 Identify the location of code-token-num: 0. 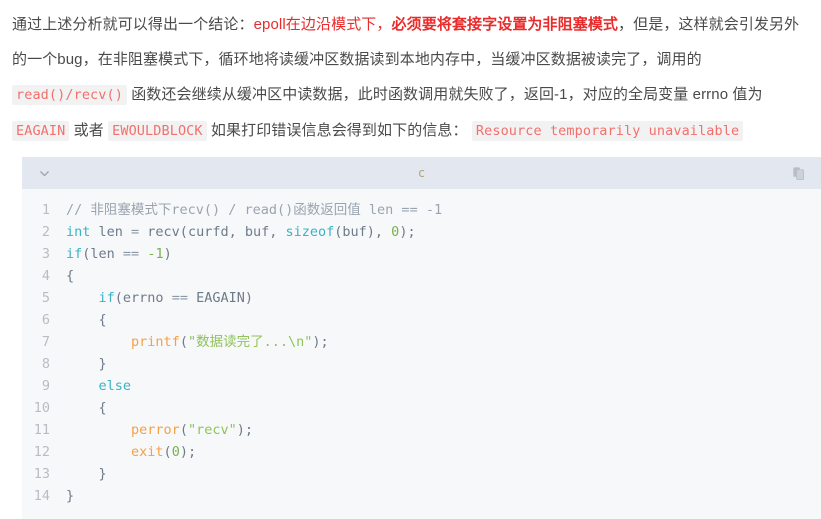
(175, 452).